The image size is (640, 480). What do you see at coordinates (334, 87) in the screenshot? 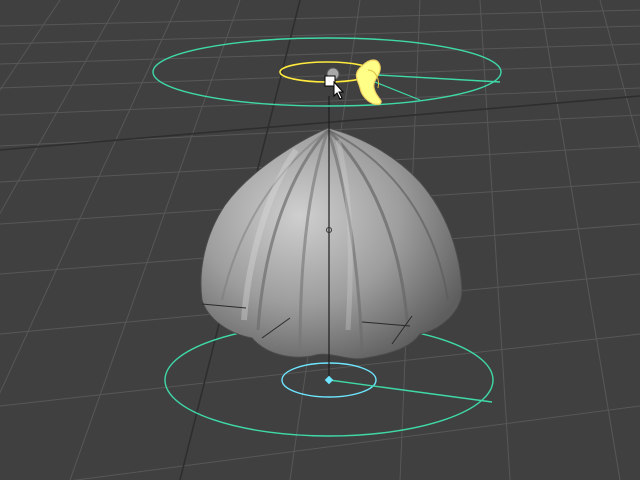
I see `move-arrow-cursor-icon` at bounding box center [334, 87].